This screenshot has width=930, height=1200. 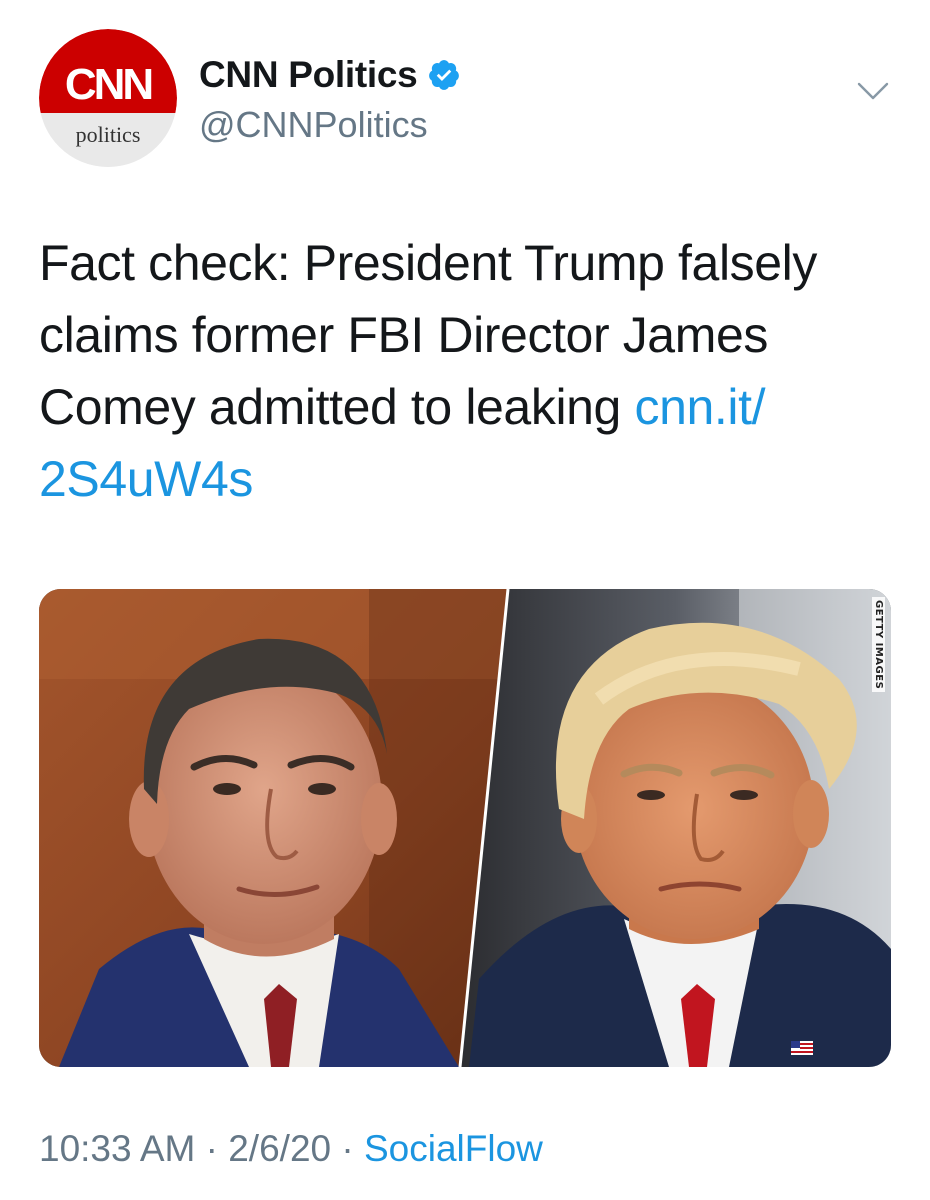 I want to click on tweet-time: 10:33 AM, so click(x=117, y=1148).